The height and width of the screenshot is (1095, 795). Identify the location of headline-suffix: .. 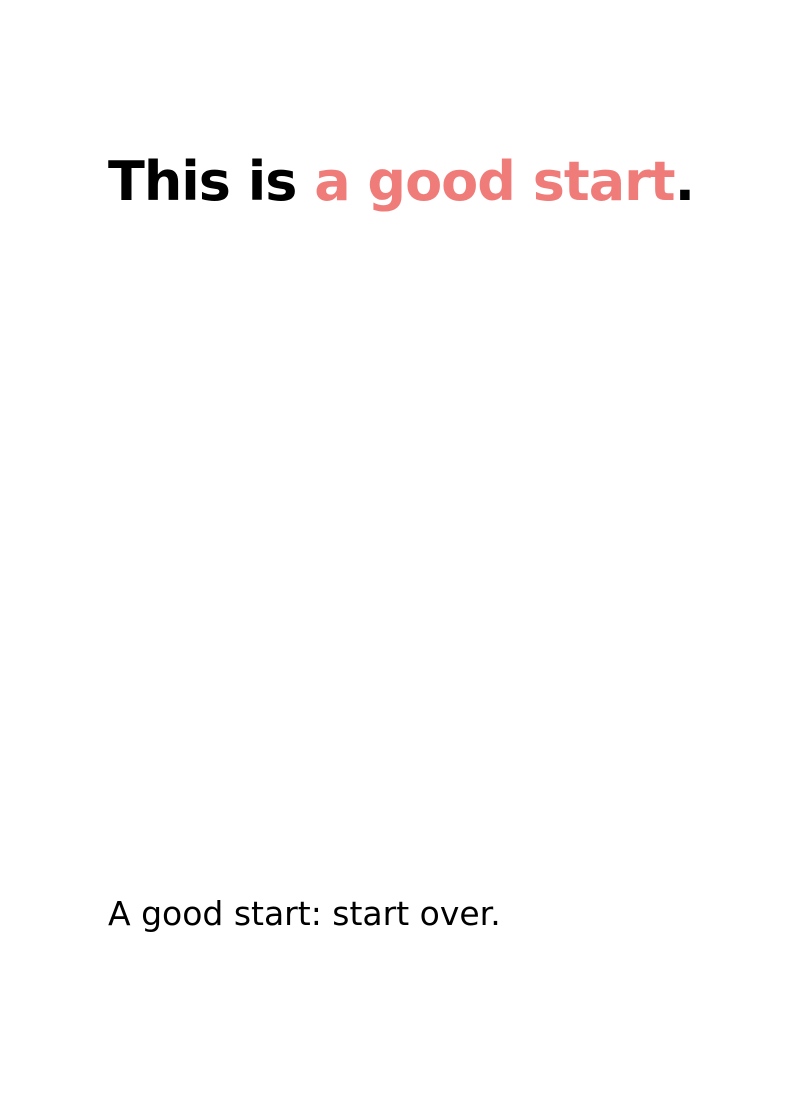
(684, 181).